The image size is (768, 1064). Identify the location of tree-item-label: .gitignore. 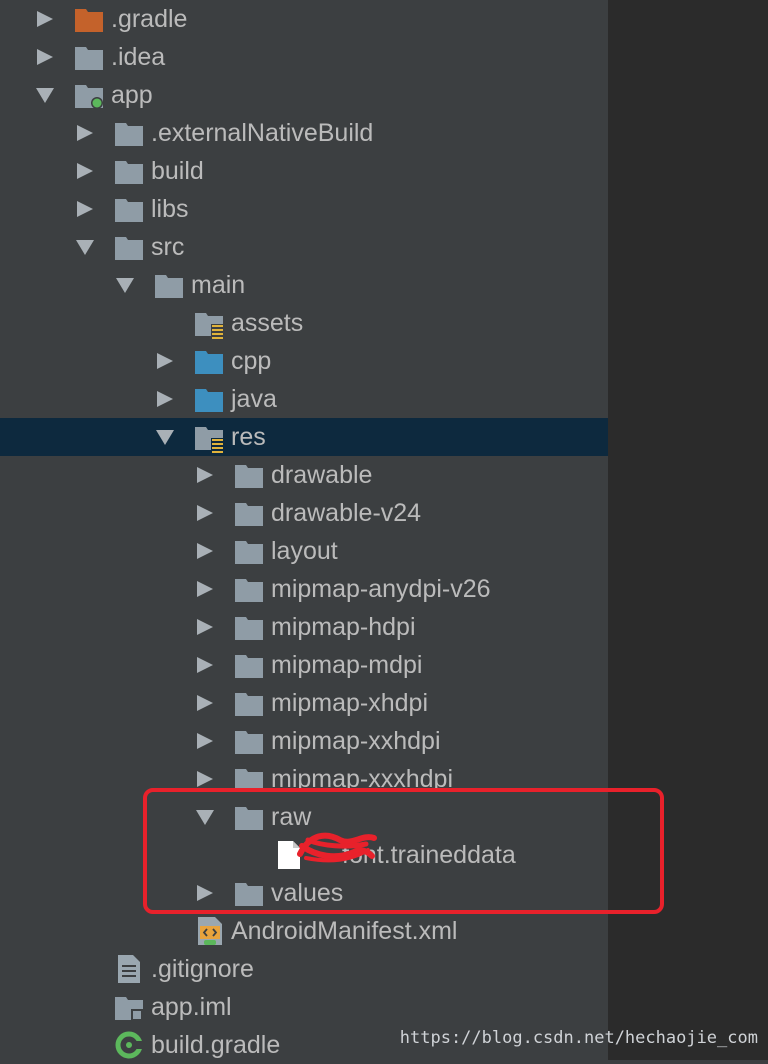
(202, 969).